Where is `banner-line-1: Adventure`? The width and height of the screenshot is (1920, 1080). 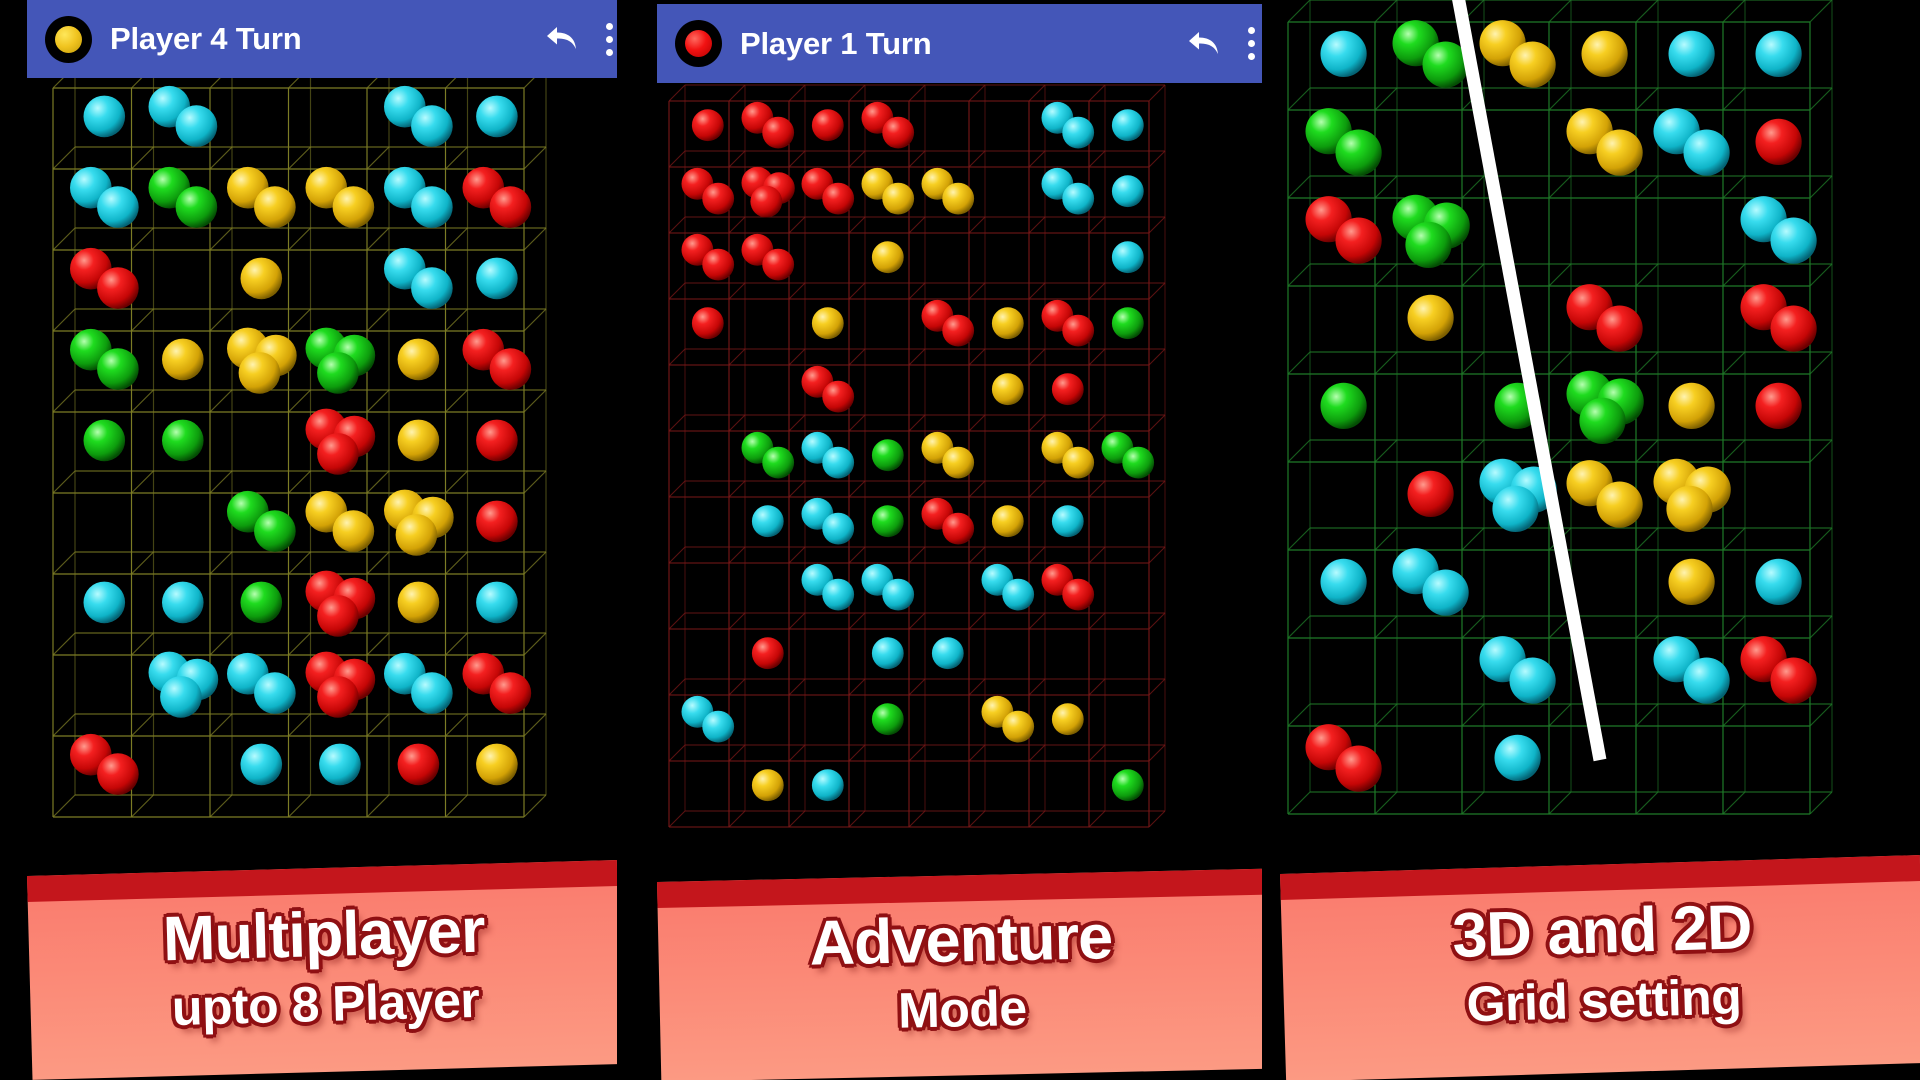
banner-line-1: Adventure is located at coordinates (960, 940).